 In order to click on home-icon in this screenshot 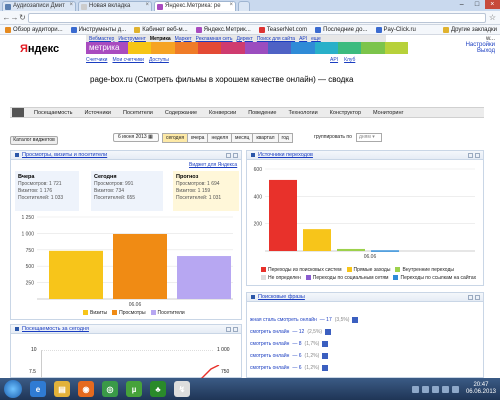, I will do `click(18, 112)`.